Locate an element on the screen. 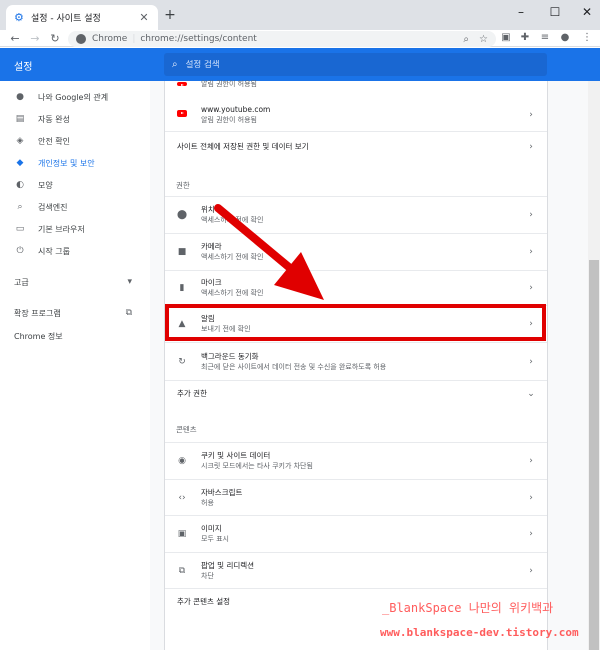  all-sites-row: 사이트 전체에 저장된 권한 및 데이터 보기 › is located at coordinates (356, 146).